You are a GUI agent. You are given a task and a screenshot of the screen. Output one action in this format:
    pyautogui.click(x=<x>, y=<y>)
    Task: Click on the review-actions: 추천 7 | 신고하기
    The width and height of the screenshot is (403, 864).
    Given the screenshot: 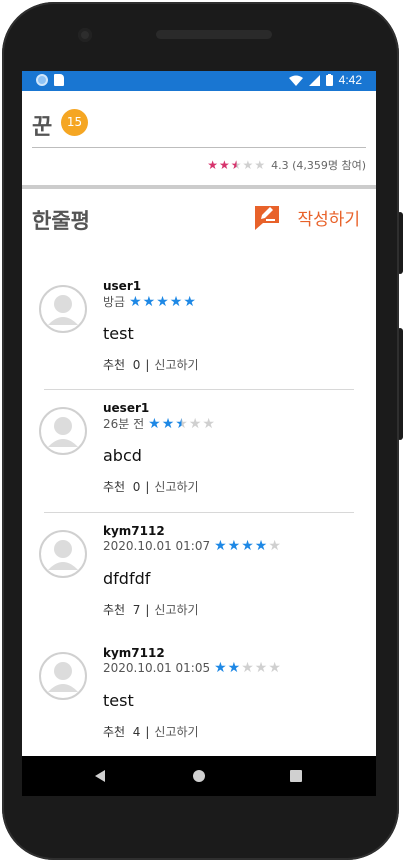 What is the action you would take?
    pyautogui.click(x=151, y=609)
    